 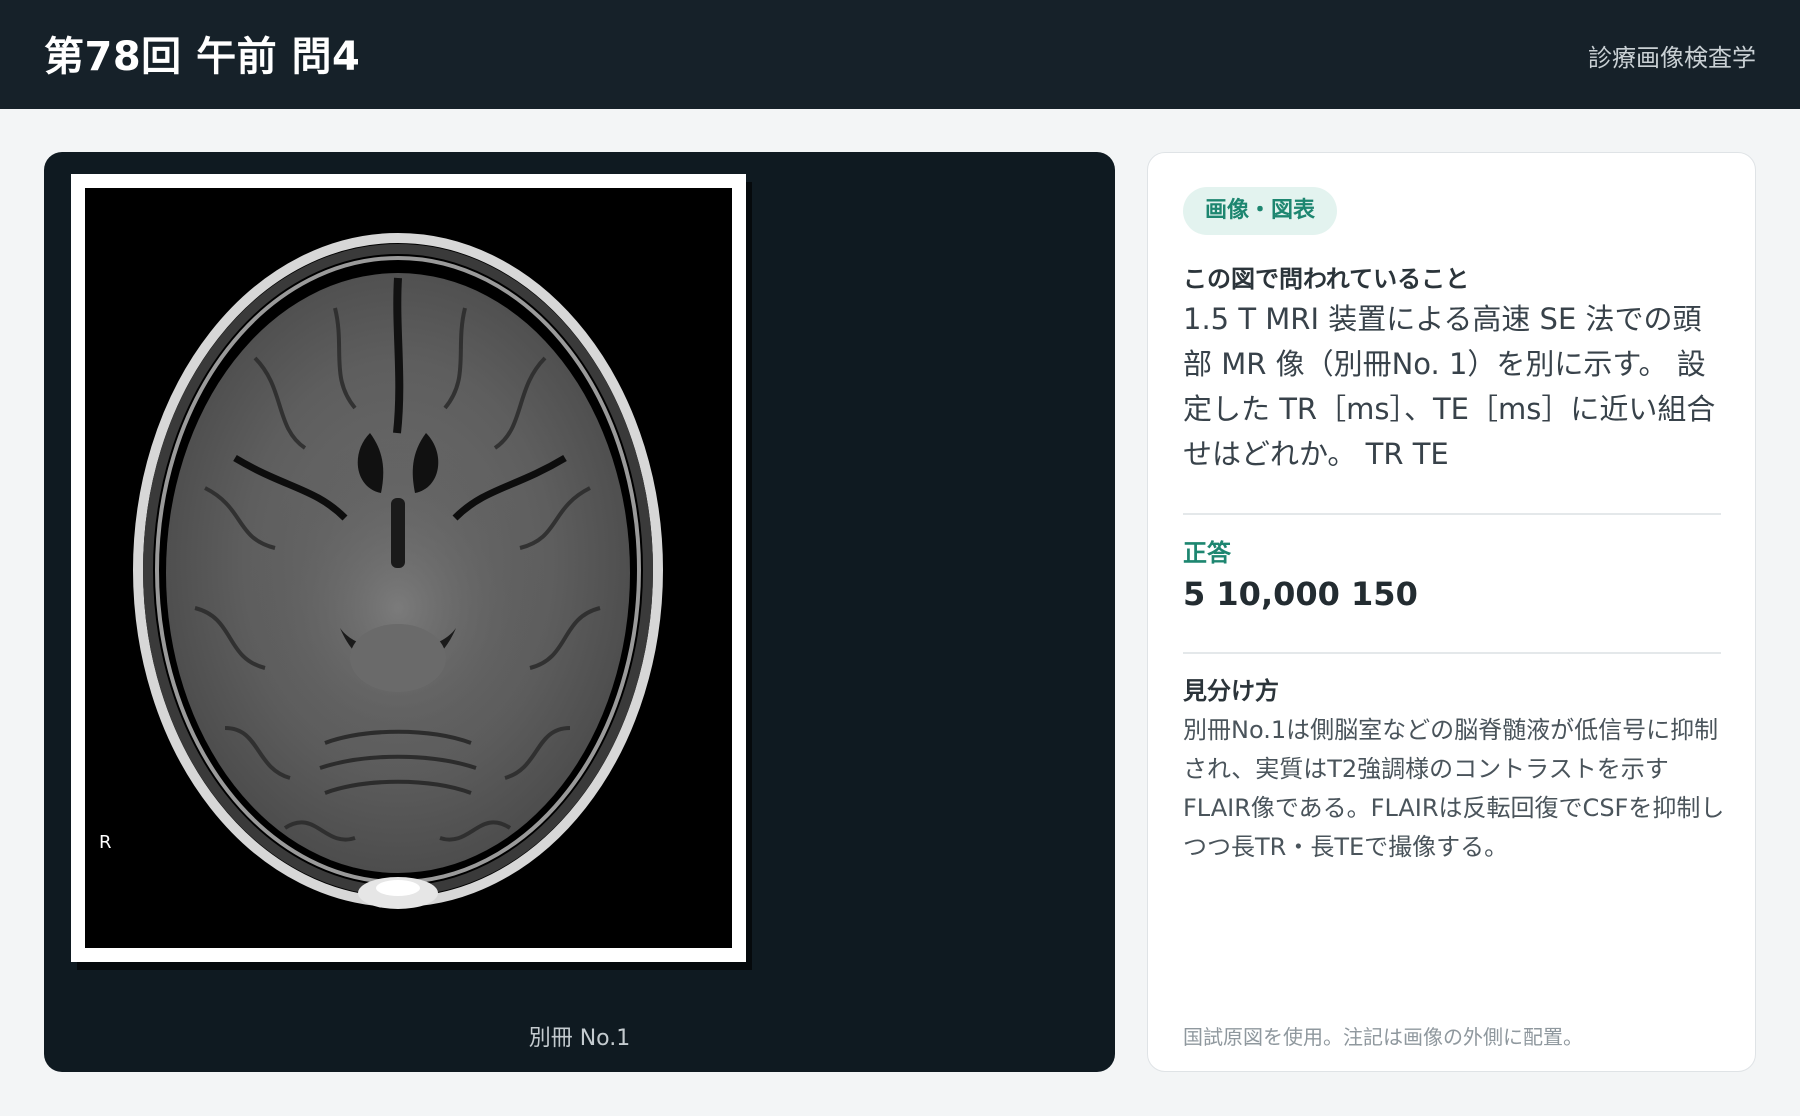 What do you see at coordinates (1260, 211) in the screenshot?
I see `category-tag: 画像・図表` at bounding box center [1260, 211].